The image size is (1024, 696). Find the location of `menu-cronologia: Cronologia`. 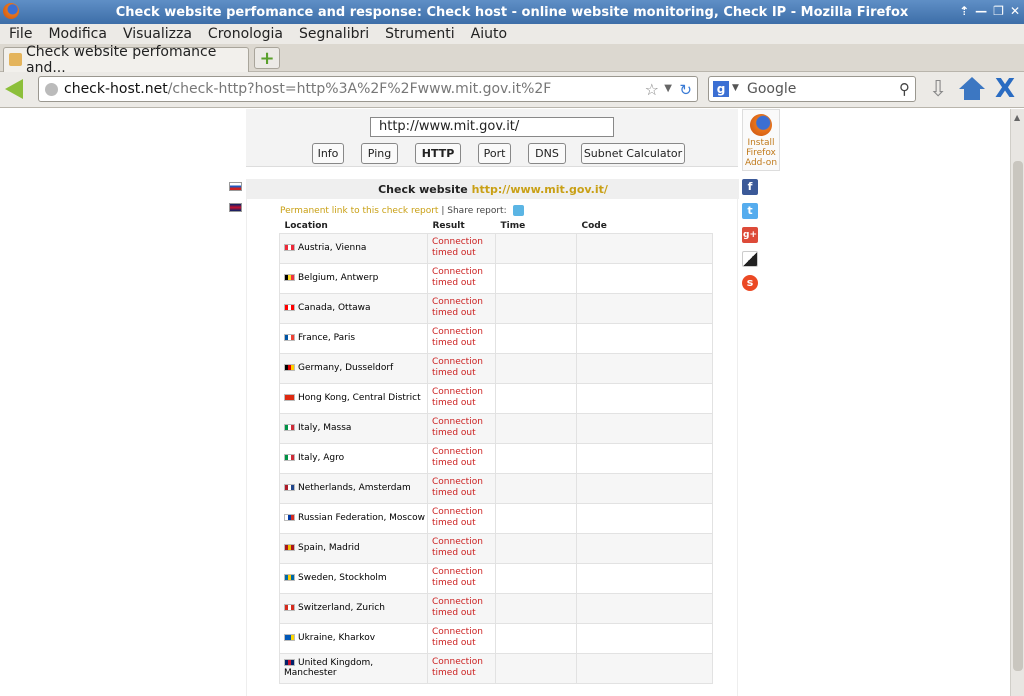

menu-cronologia: Cronologia is located at coordinates (245, 34).